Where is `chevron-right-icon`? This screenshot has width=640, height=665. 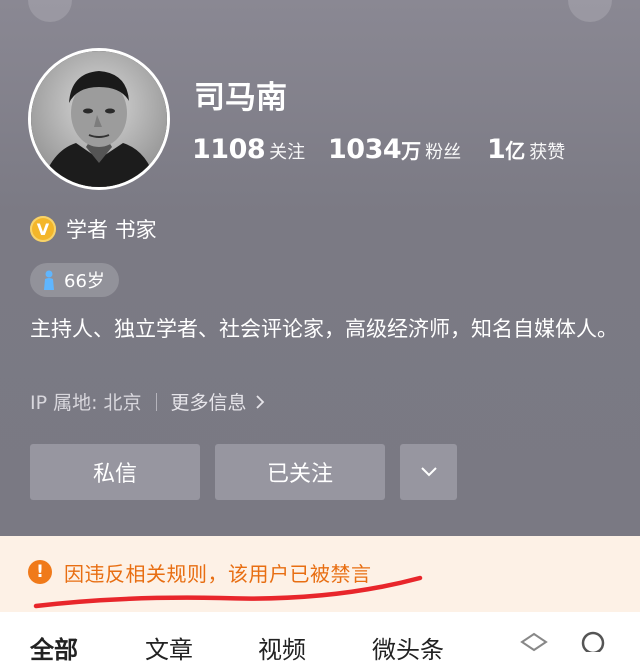
chevron-right-icon is located at coordinates (259, 401).